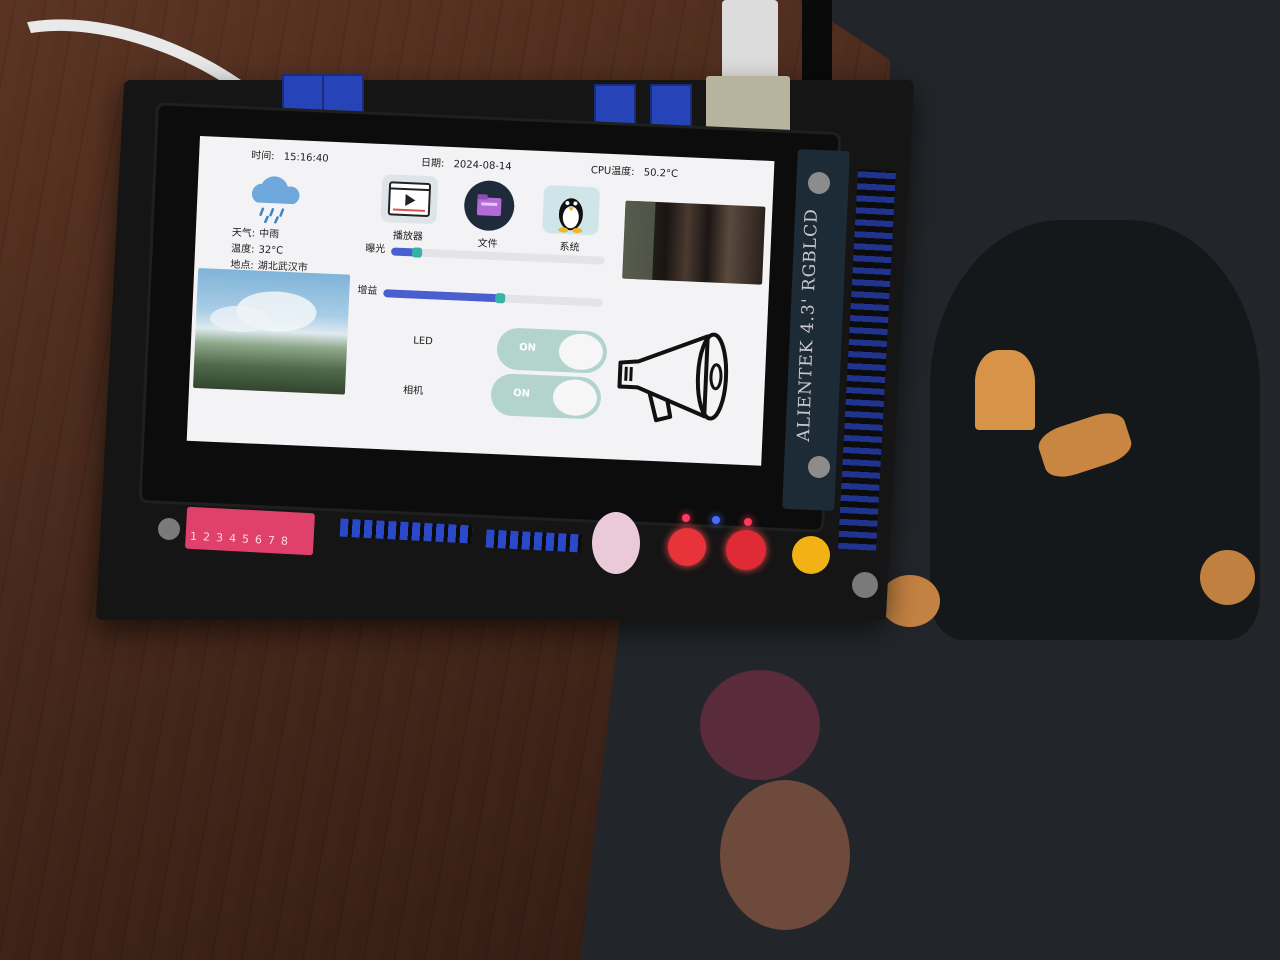 The image size is (1280, 960). I want to click on folder-icon, so click(489, 205).